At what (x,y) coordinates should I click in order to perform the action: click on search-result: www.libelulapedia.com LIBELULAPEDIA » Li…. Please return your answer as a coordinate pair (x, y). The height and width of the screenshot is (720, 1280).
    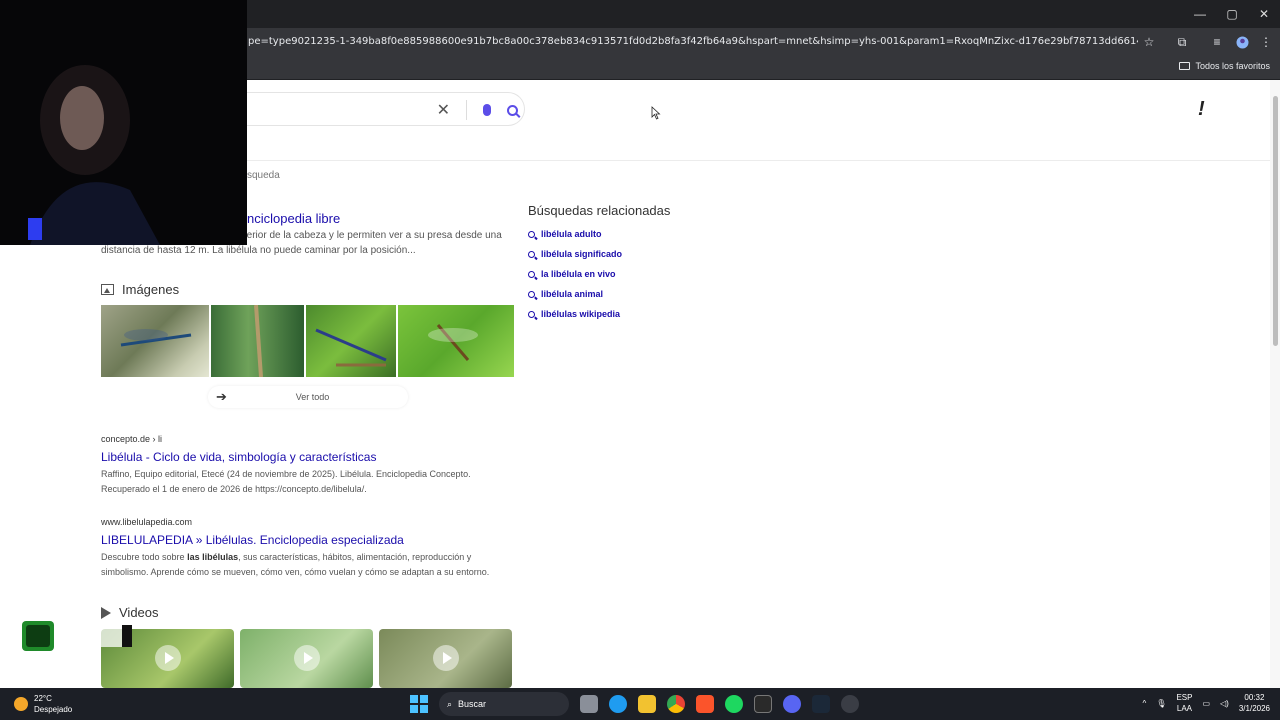
    Looking at the image, I should click on (307, 548).